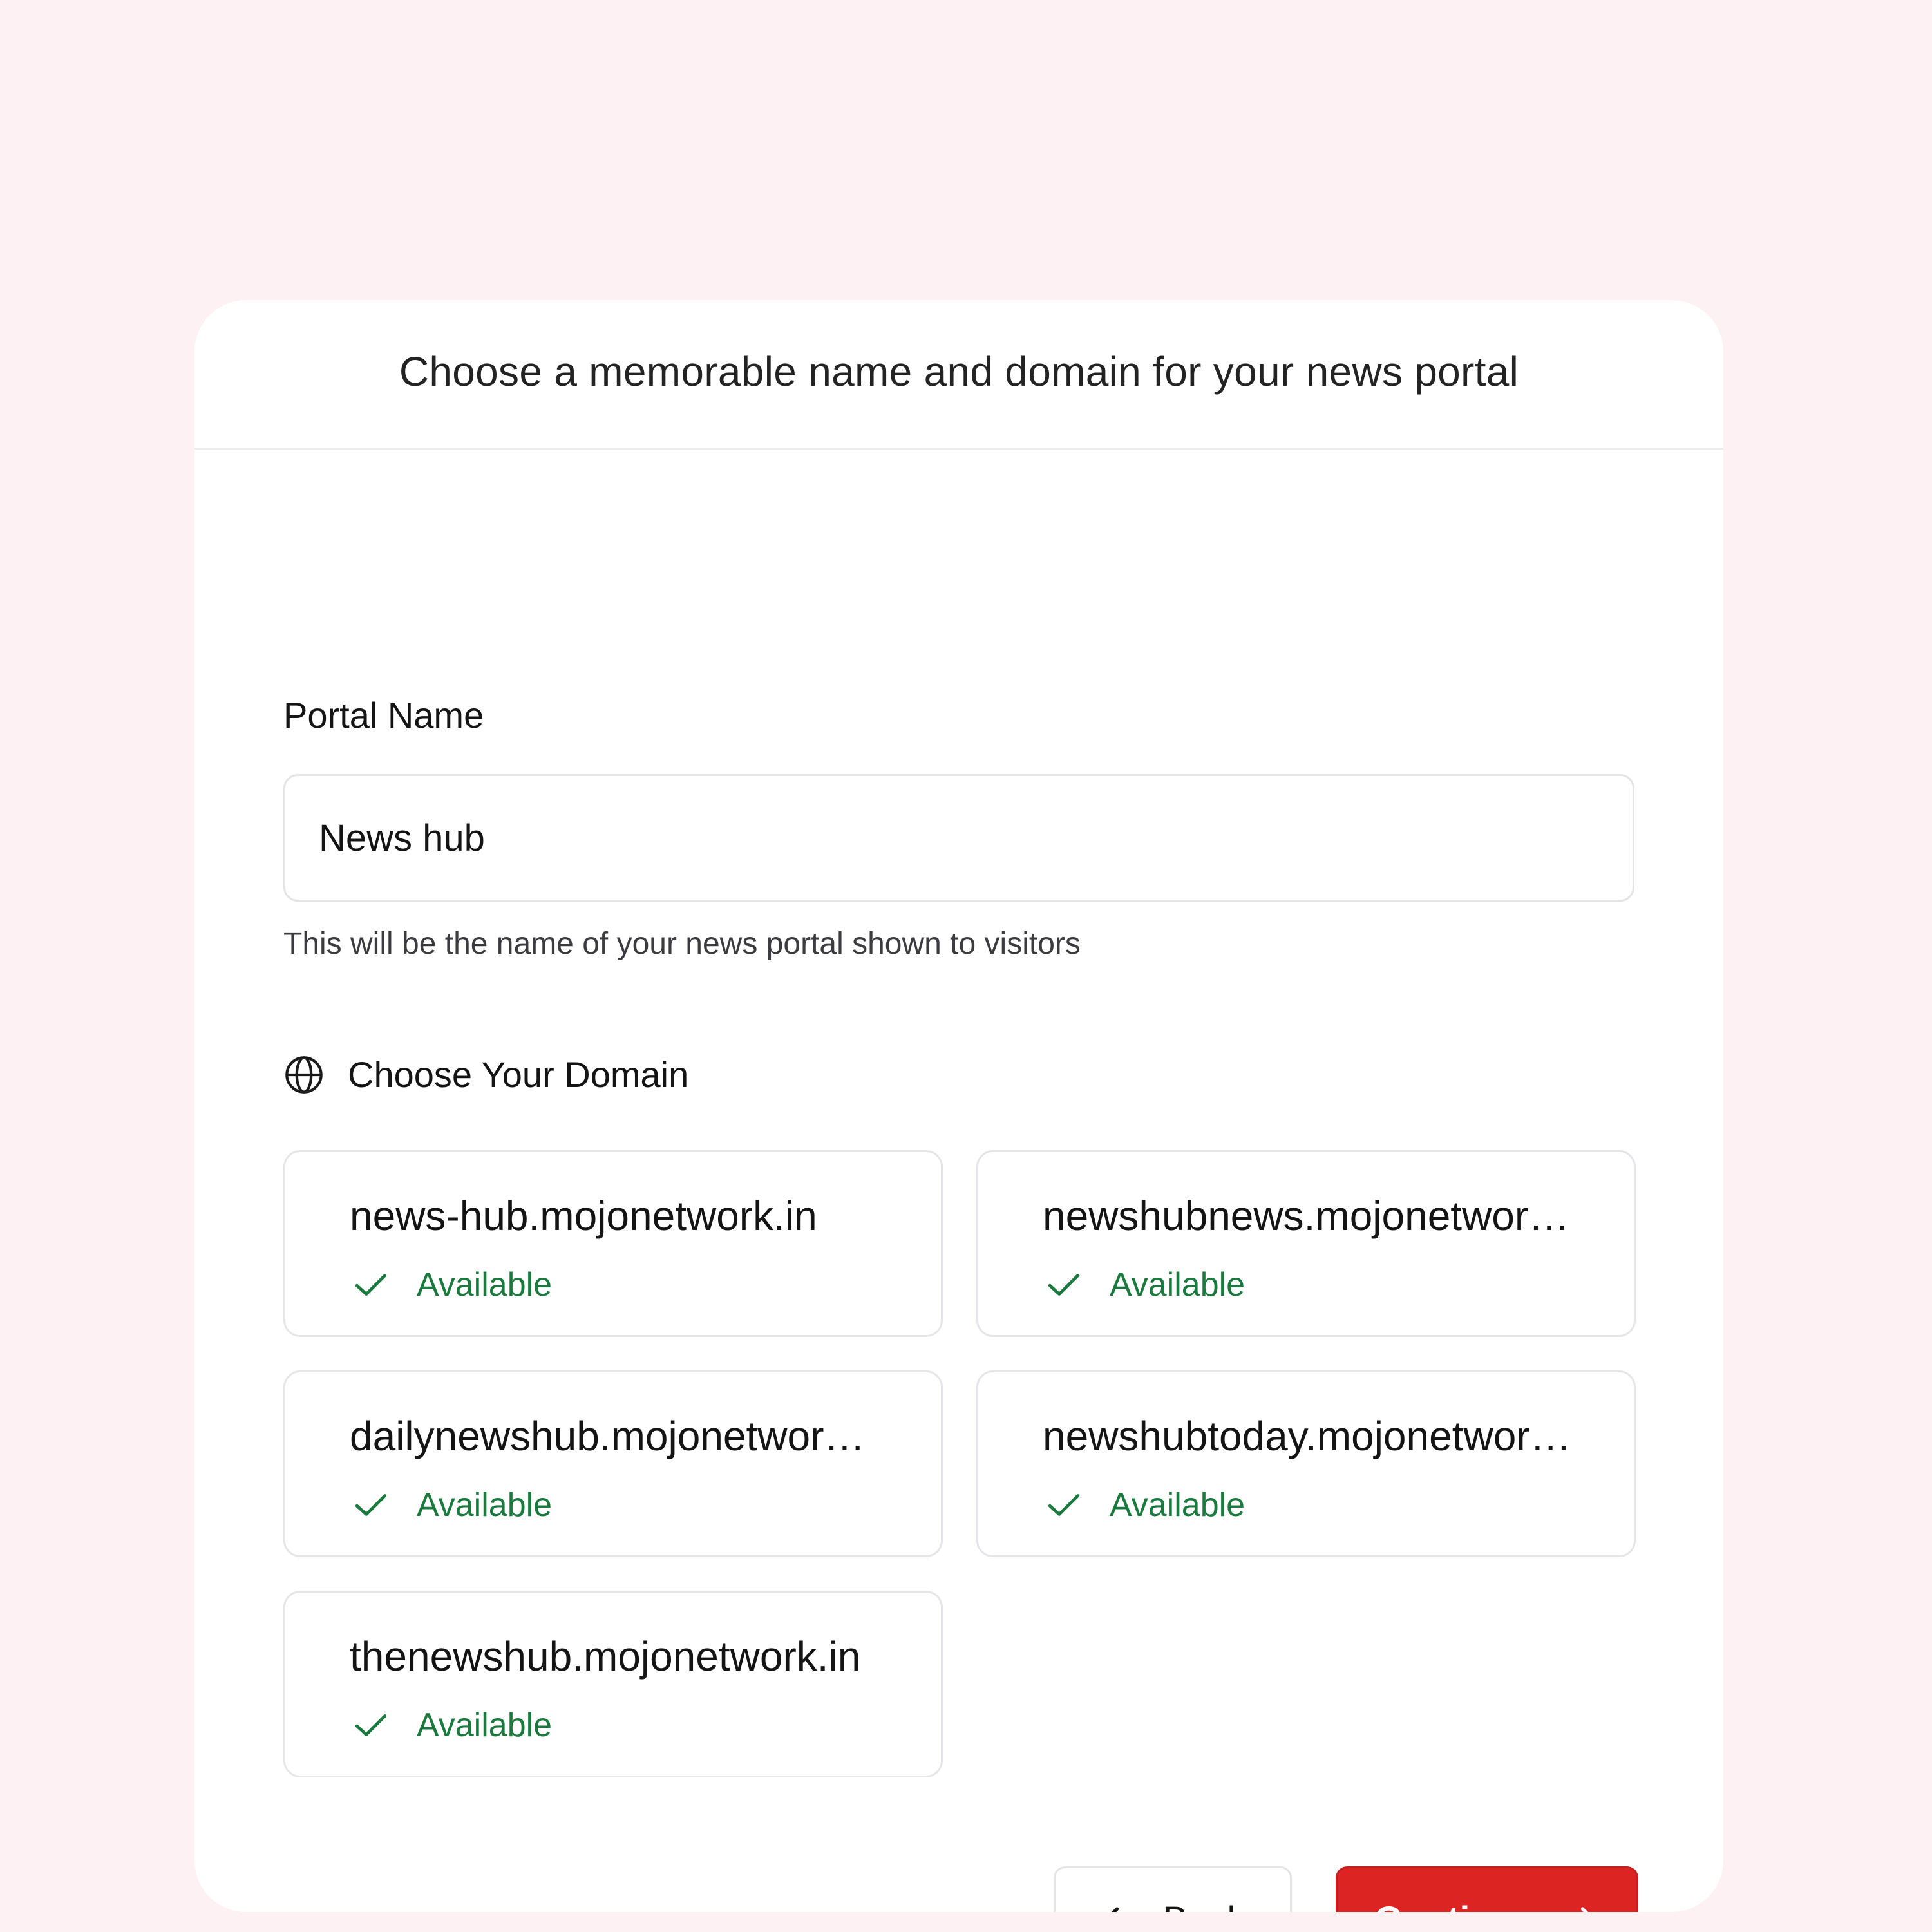 The image size is (1932, 1932). What do you see at coordinates (613, 1243) in the screenshot?
I see `domain-option: news-hub.mojonetwork.in Available` at bounding box center [613, 1243].